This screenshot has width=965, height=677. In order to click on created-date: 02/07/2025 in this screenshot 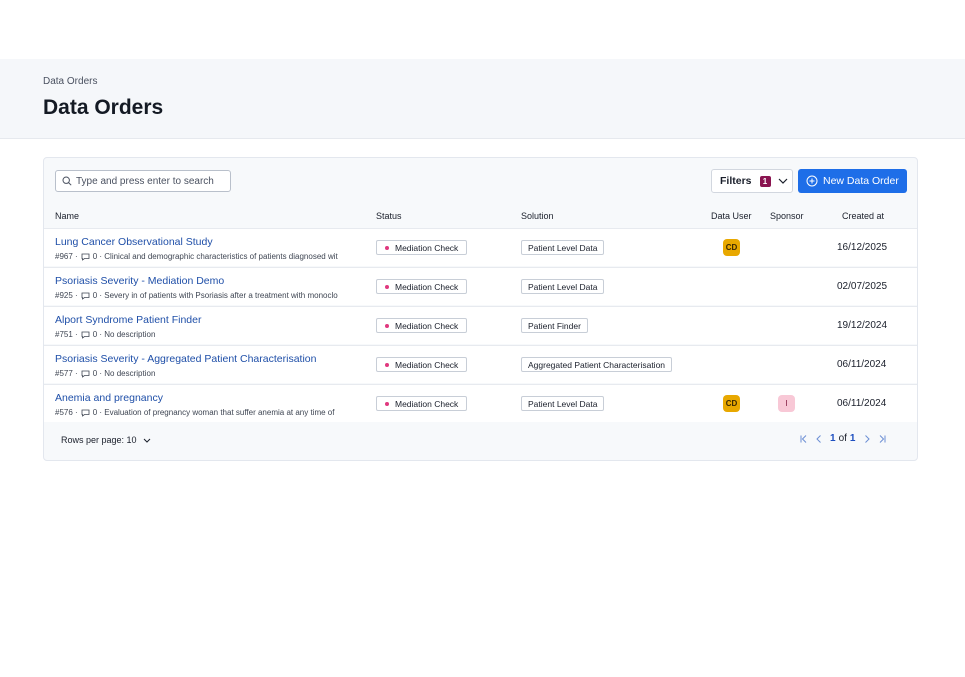, I will do `click(862, 286)`.